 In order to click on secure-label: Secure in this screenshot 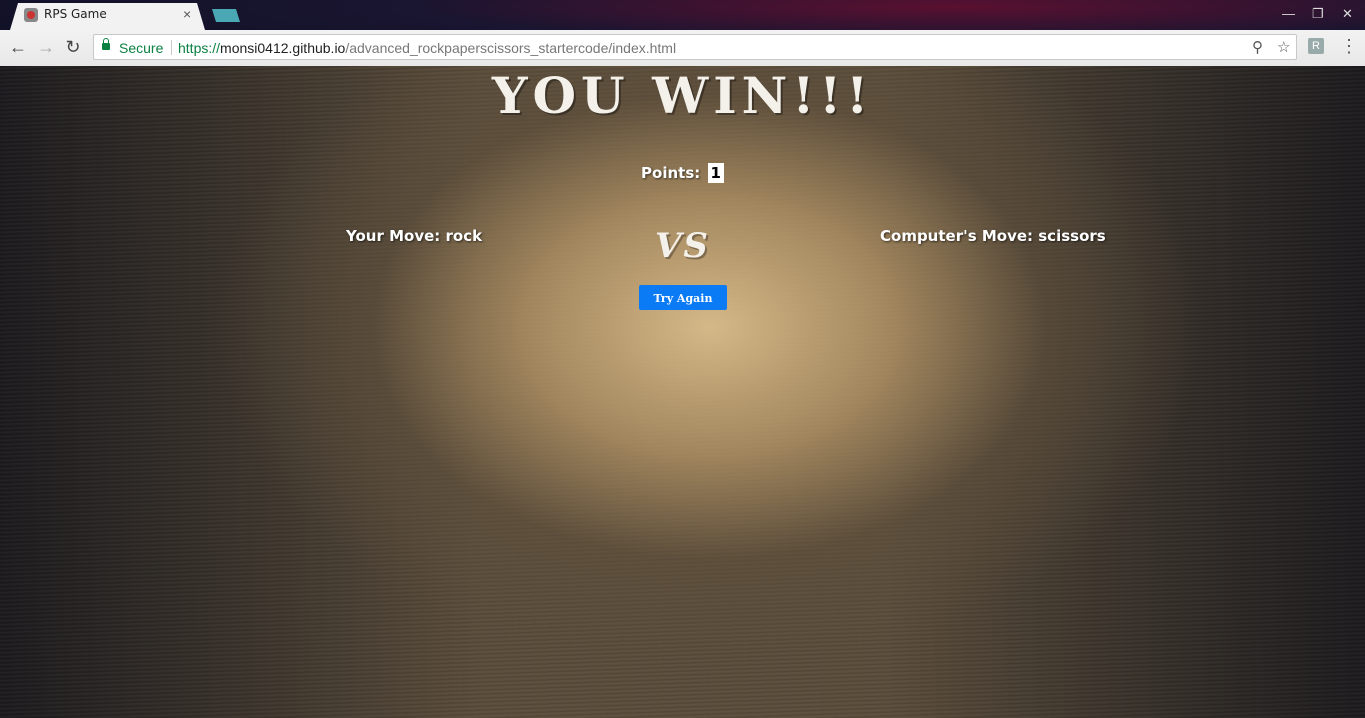, I will do `click(141, 48)`.